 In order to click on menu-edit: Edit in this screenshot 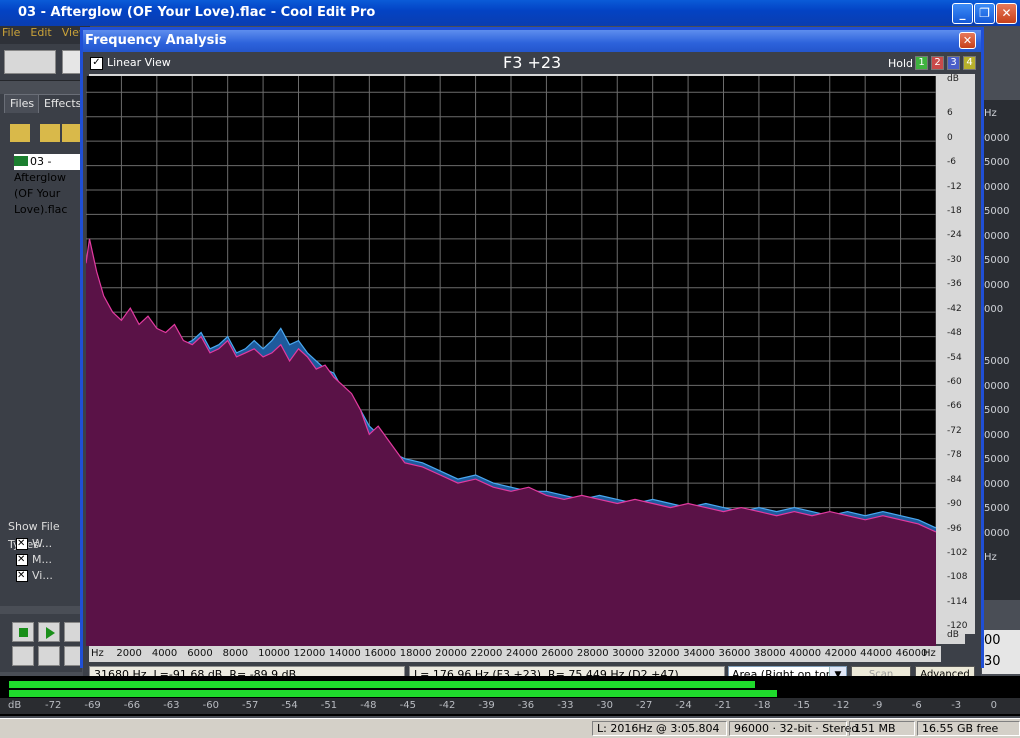, I will do `click(40, 32)`.